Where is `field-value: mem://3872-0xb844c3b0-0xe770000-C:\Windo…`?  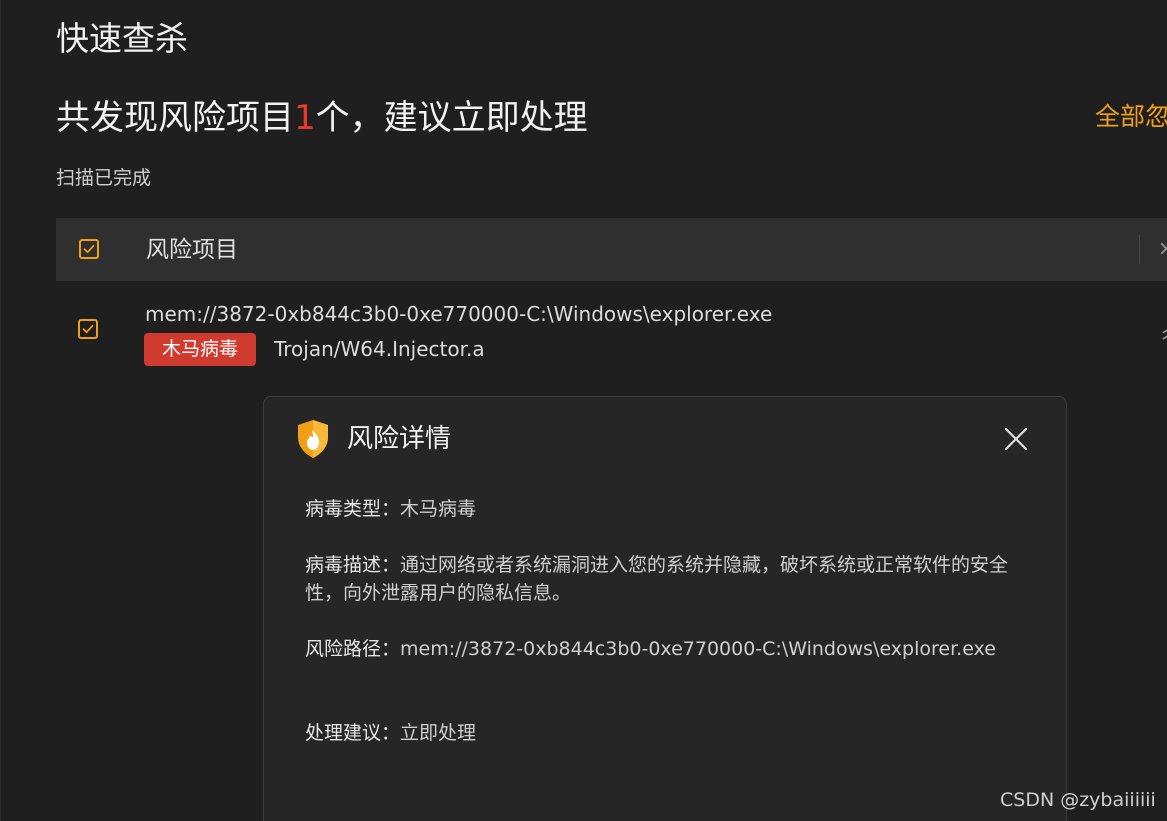 field-value: mem://3872-0xb844c3b0-0xe770000-C:\Windo… is located at coordinates (698, 649).